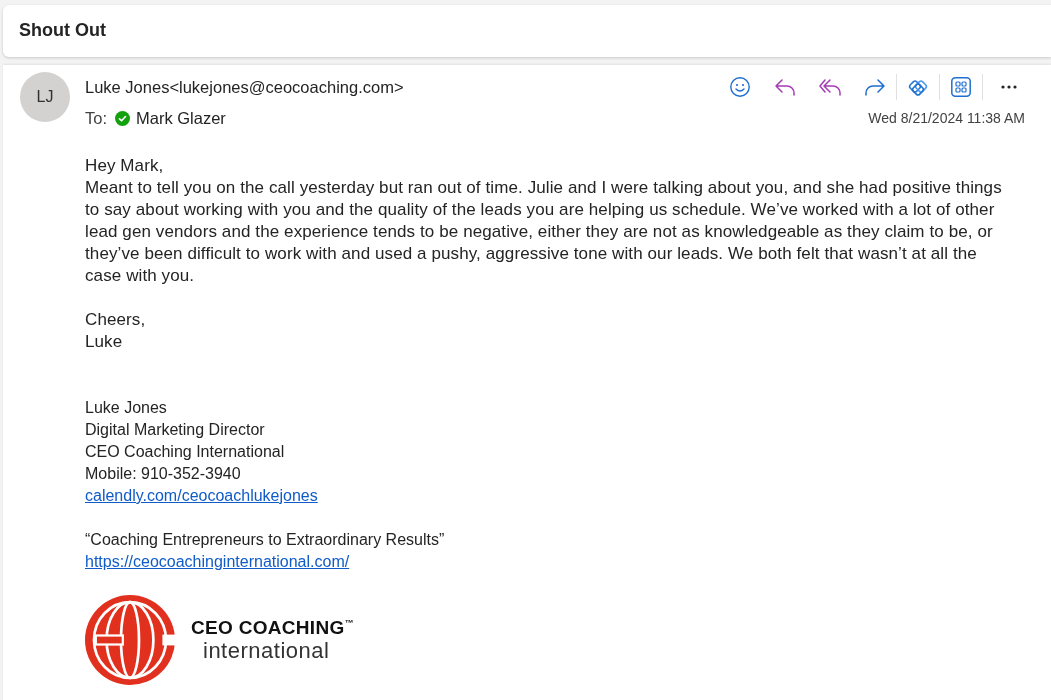  What do you see at coordinates (45, 97) in the screenshot?
I see `avatar: LJ` at bounding box center [45, 97].